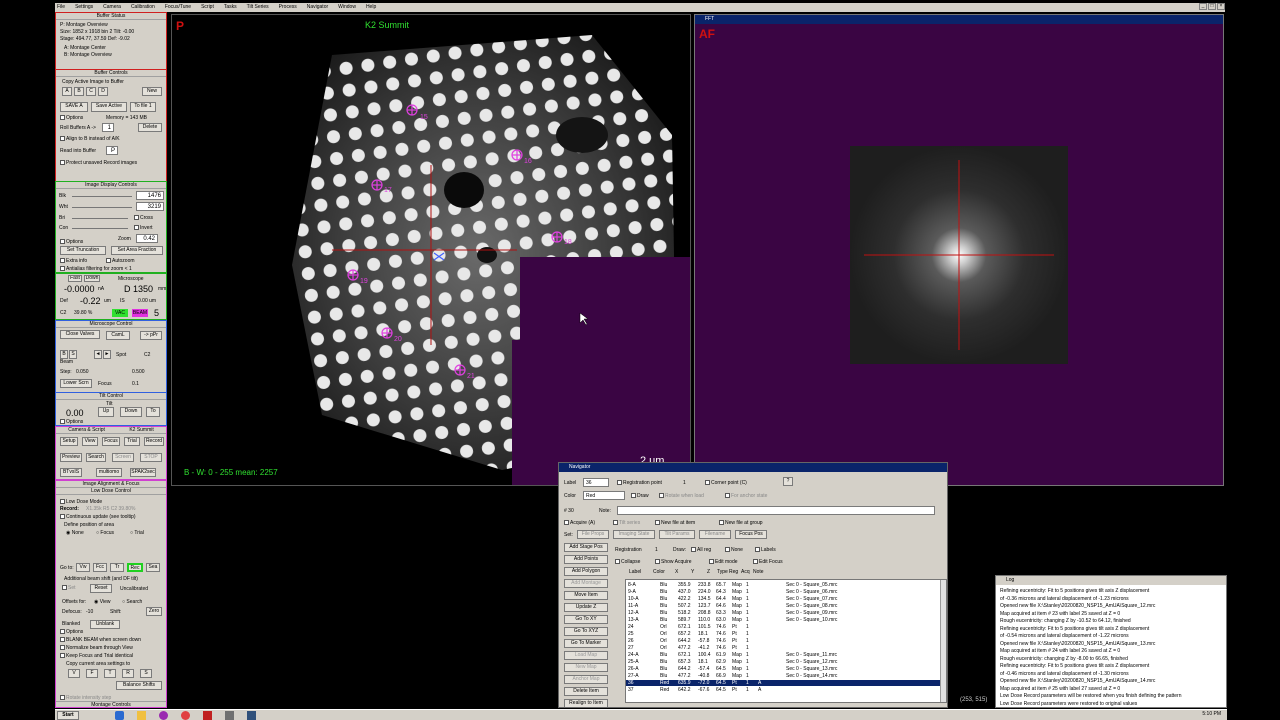 This screenshot has width=1280, height=720. I want to click on color-select: Red, so click(604, 495).